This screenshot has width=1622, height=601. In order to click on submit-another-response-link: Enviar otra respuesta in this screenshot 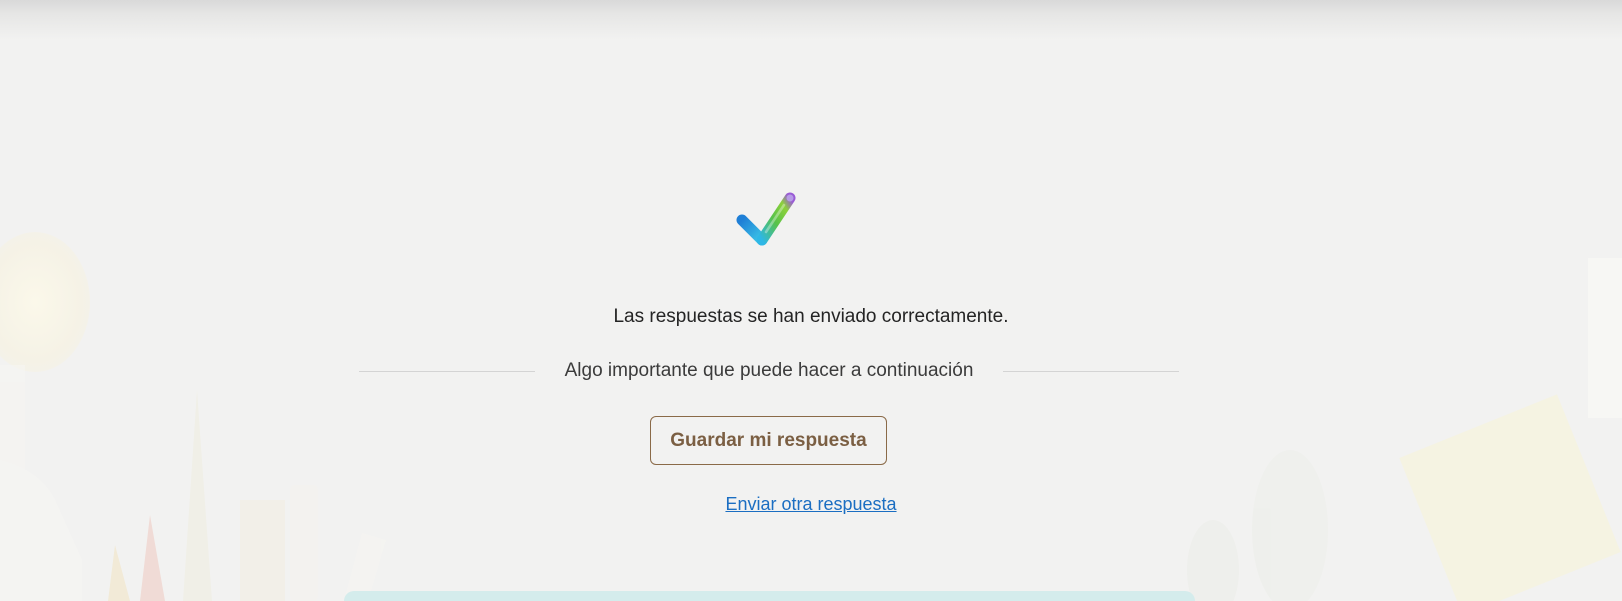, I will do `click(810, 504)`.